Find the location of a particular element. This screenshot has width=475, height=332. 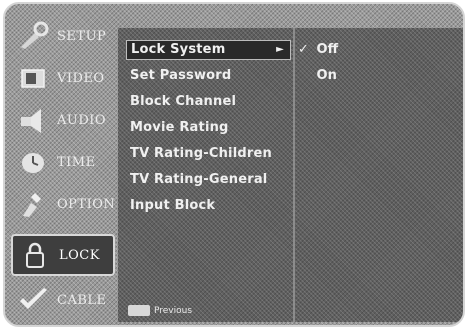

tab-setup: SETUP is located at coordinates (63, 36).